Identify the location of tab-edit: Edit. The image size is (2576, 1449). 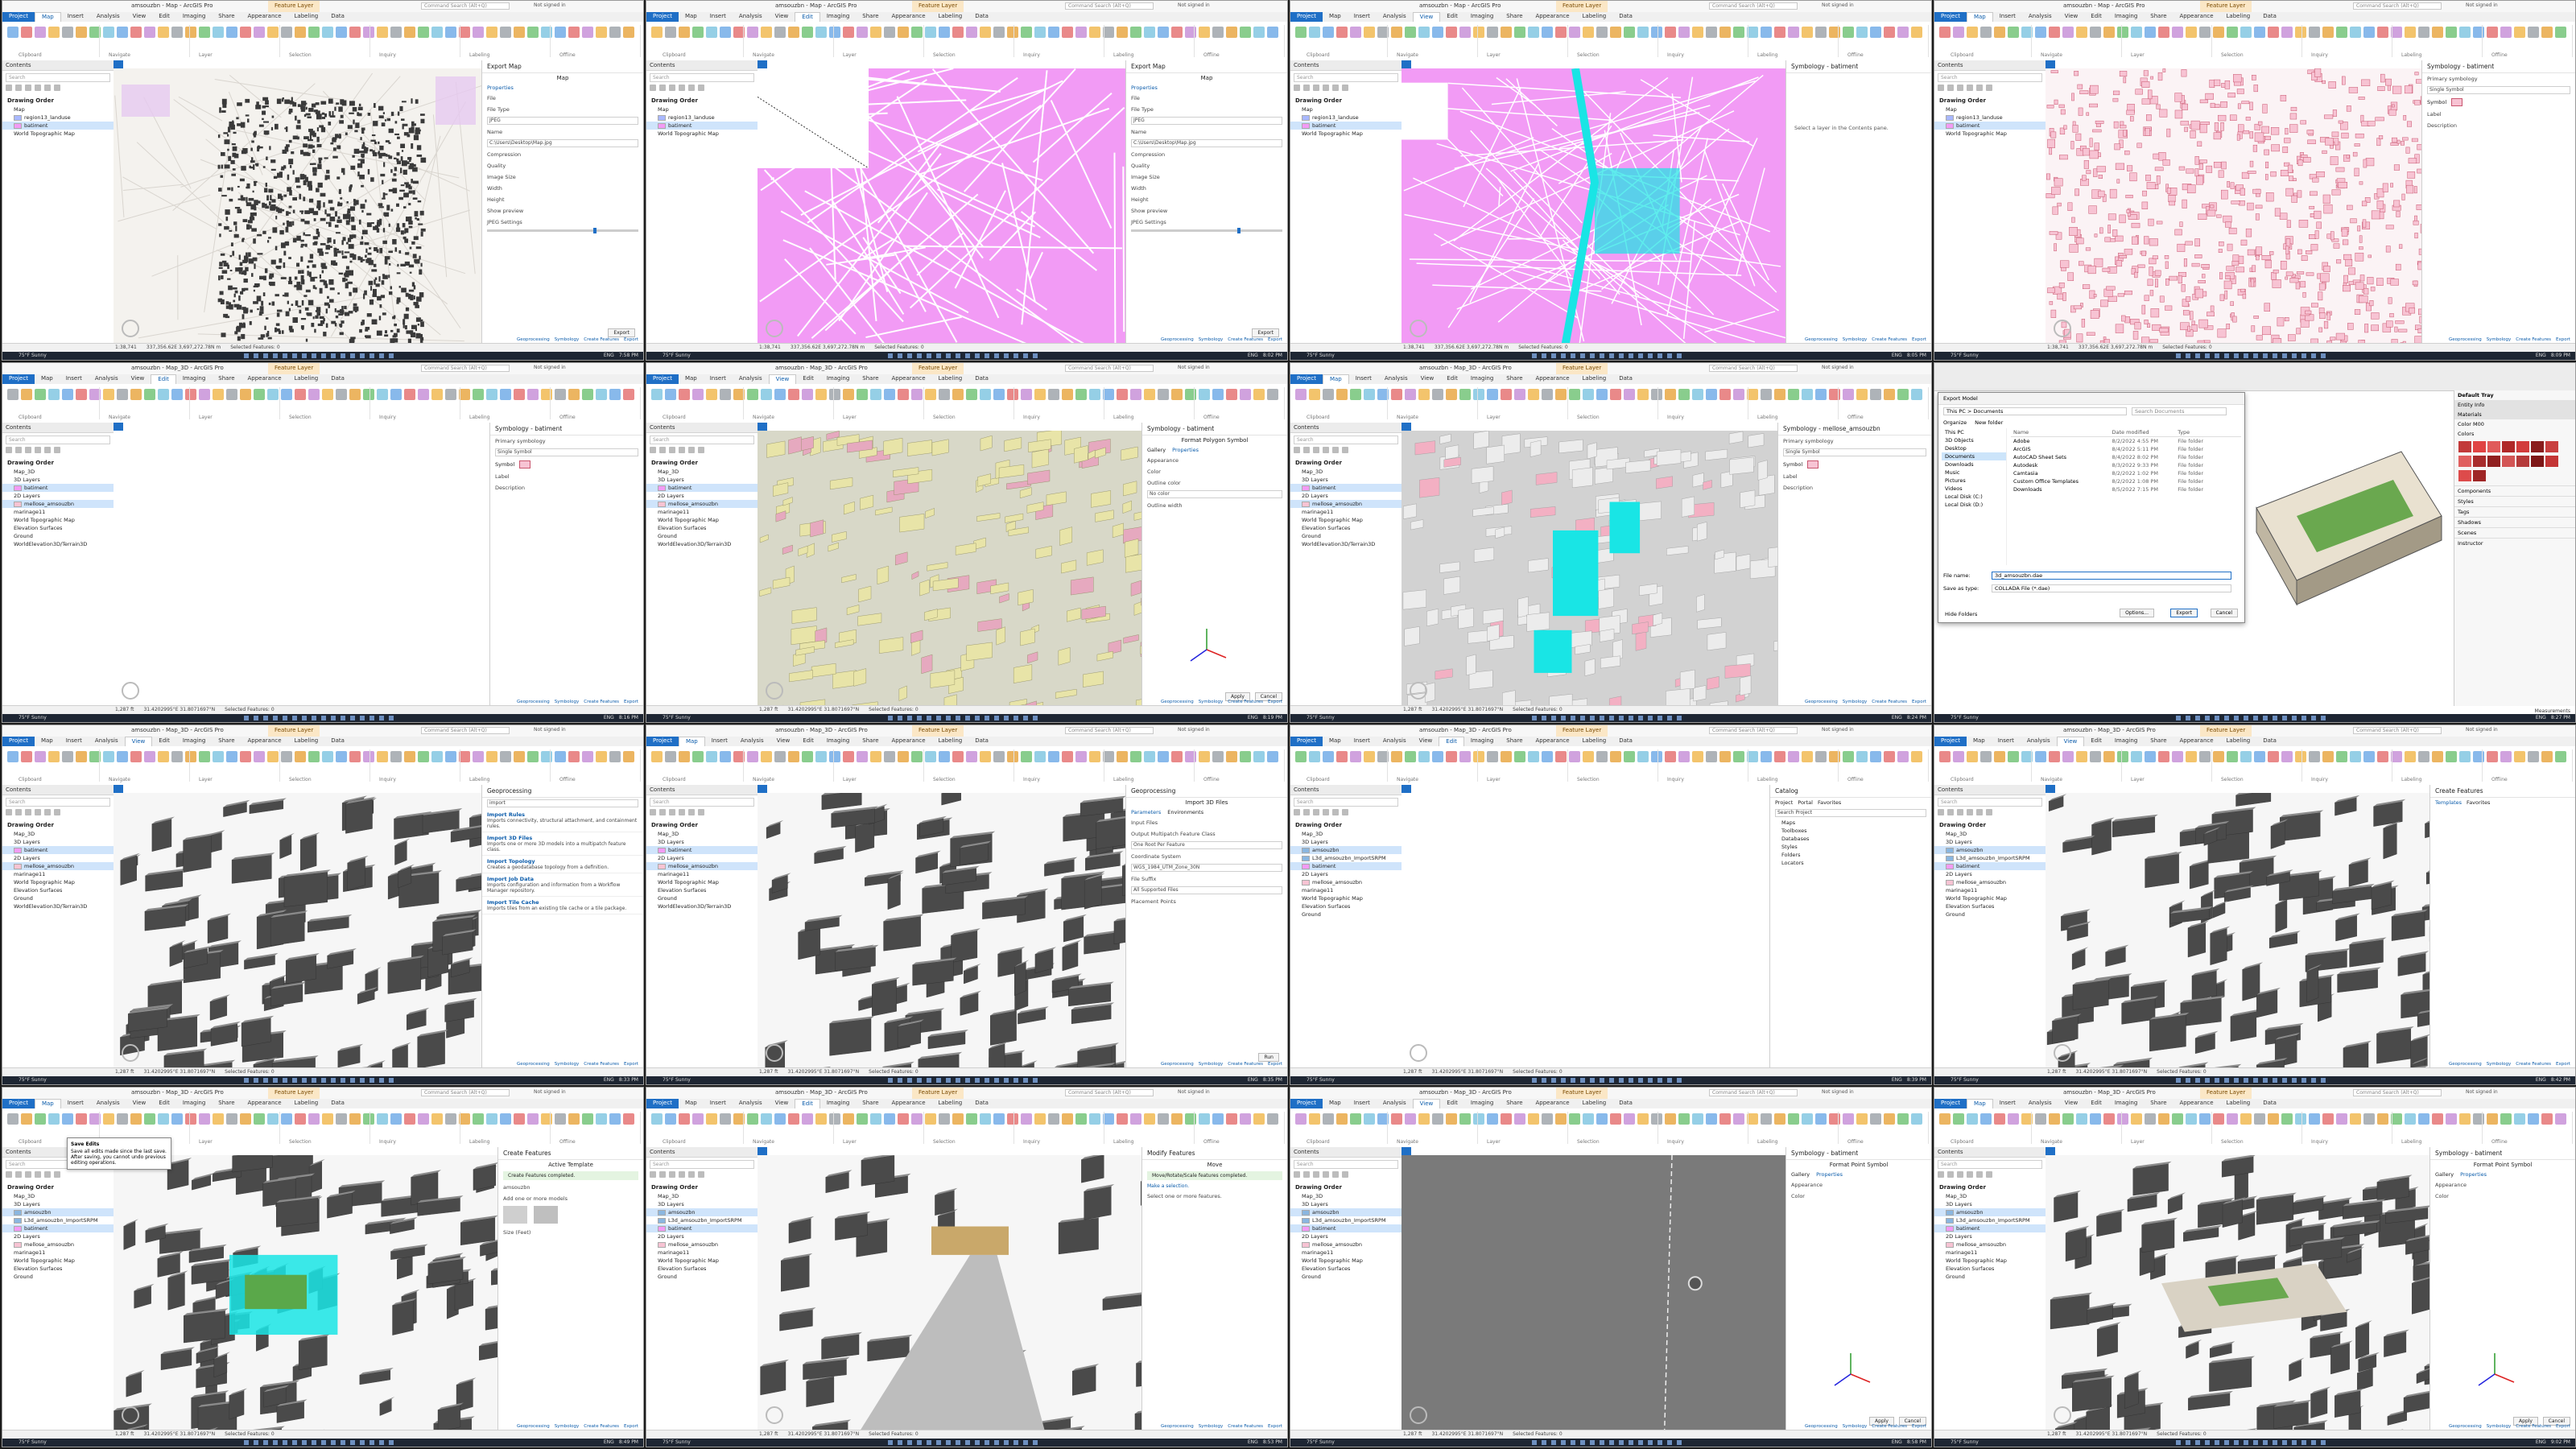
(808, 741).